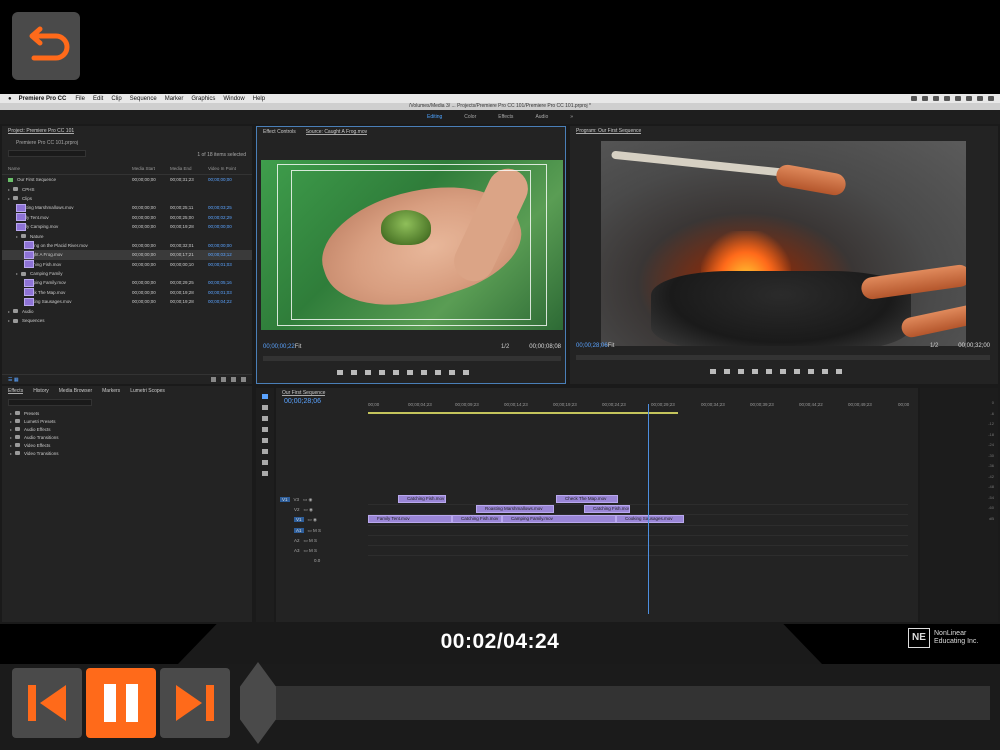  What do you see at coordinates (587, 499) in the screenshot?
I see `timeline-clip: Check The Map.mov` at bounding box center [587, 499].